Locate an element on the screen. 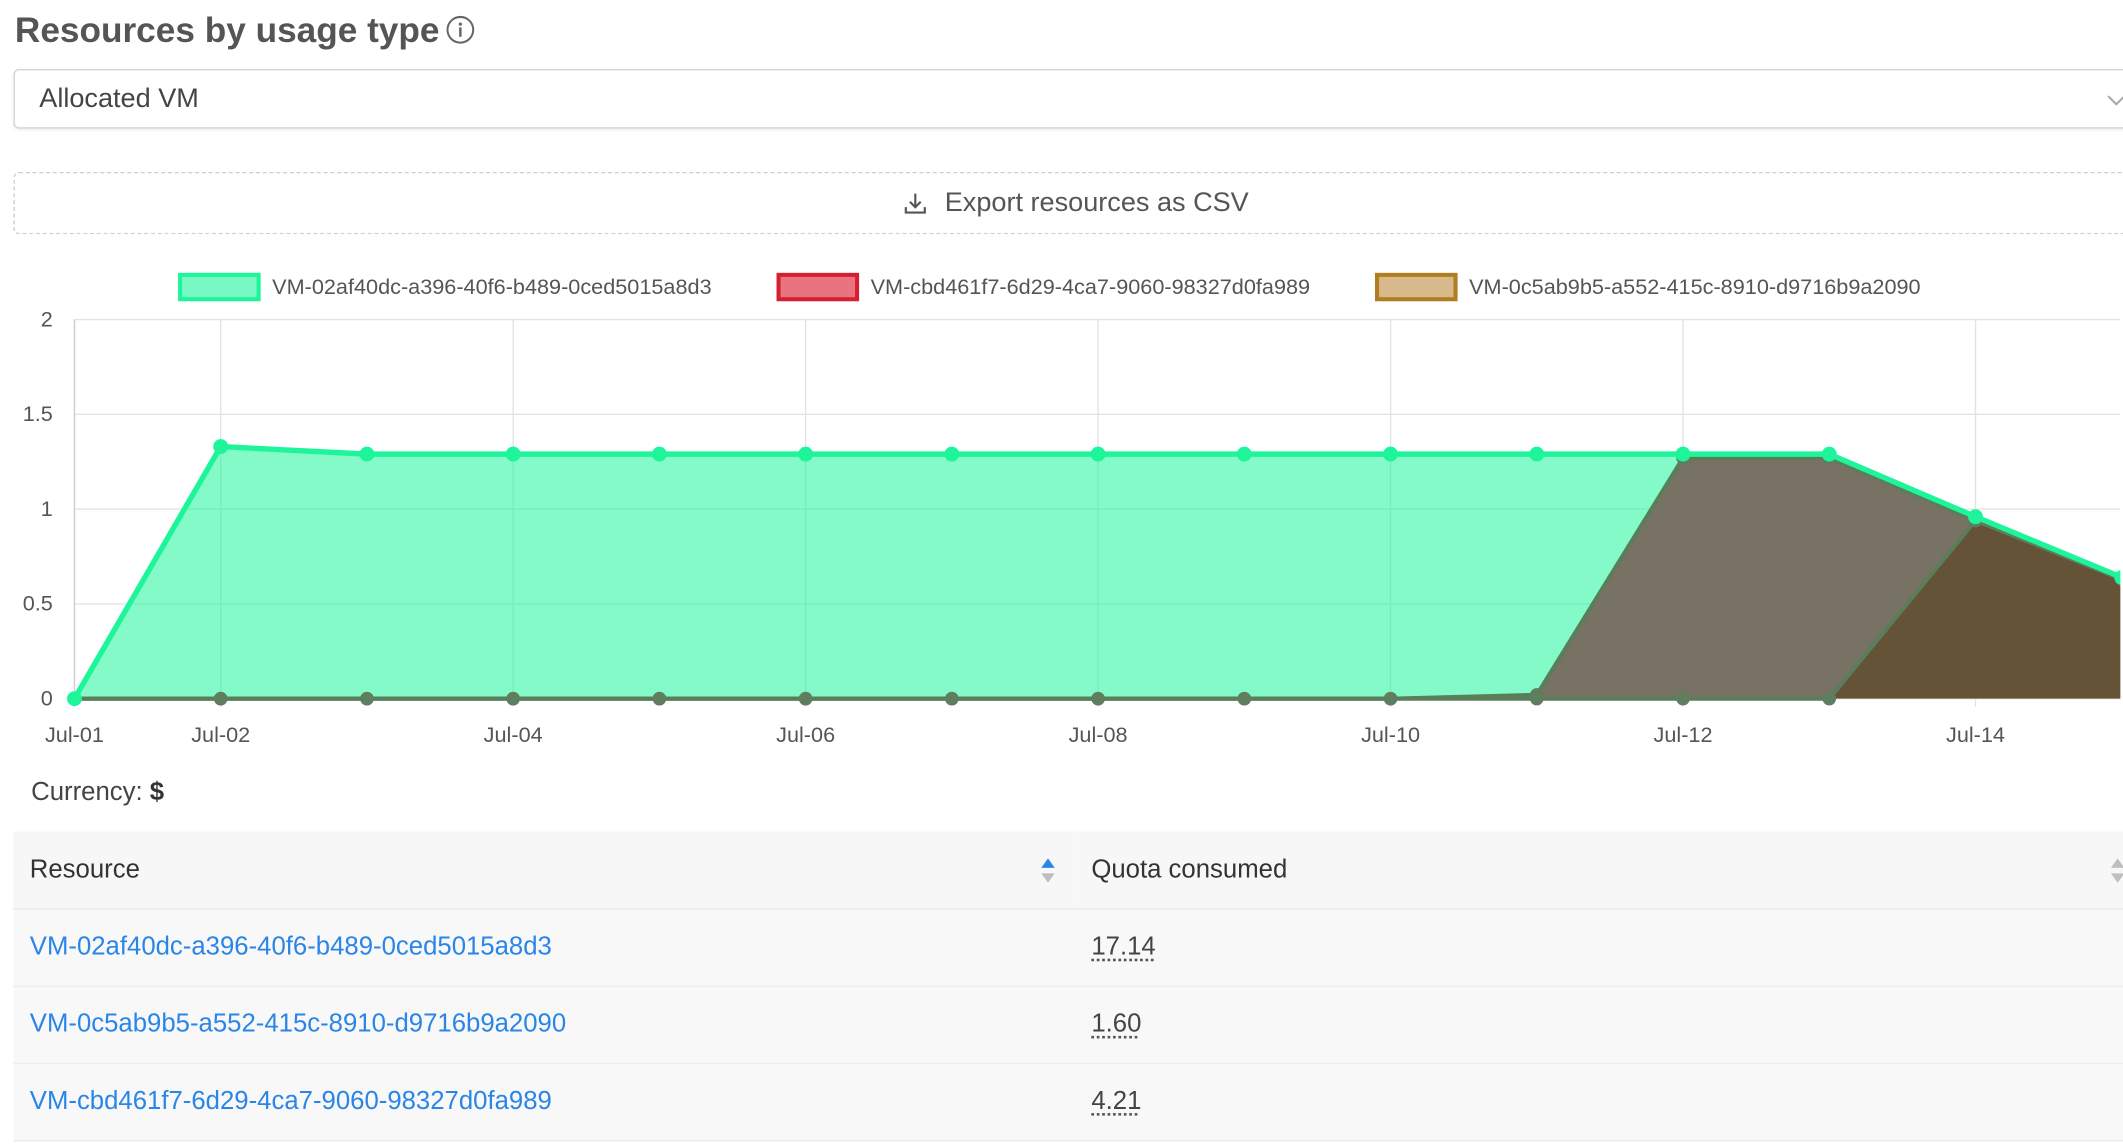  y-tick-label: 2 is located at coordinates (47, 318).